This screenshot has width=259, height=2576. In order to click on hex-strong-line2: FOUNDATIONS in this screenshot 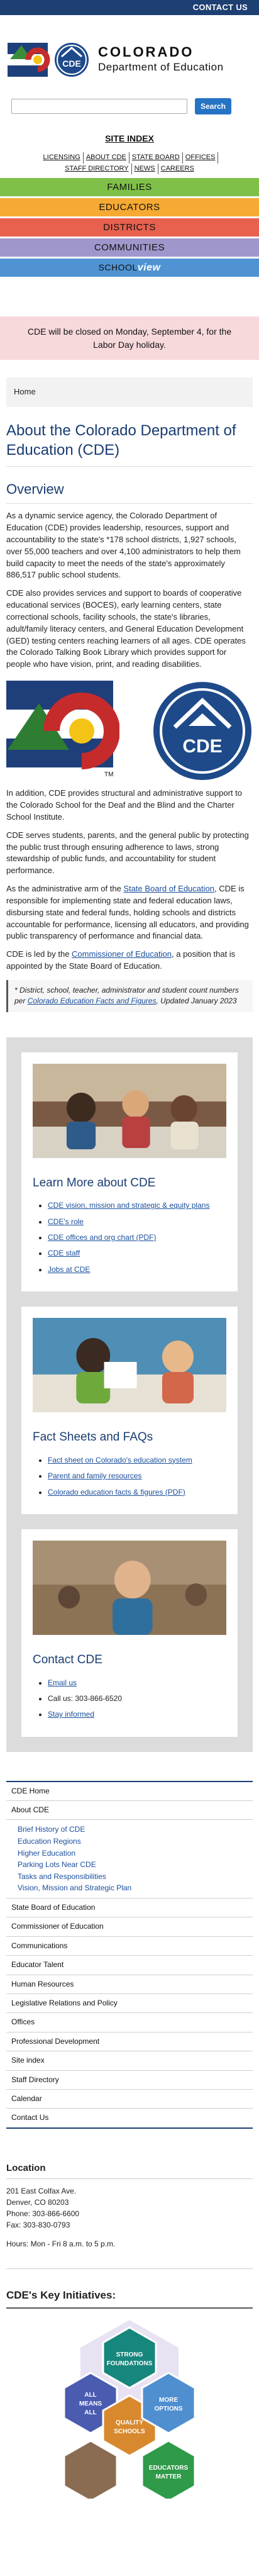, I will do `click(130, 2363)`.